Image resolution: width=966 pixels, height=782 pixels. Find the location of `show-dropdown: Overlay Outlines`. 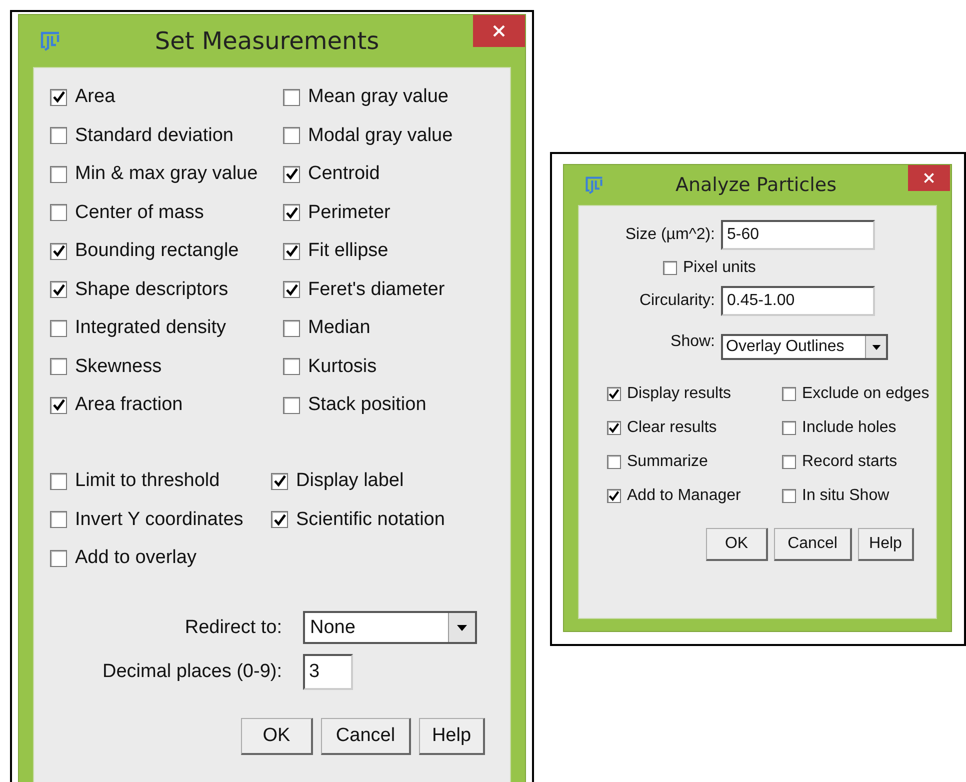

show-dropdown: Overlay Outlines is located at coordinates (804, 347).